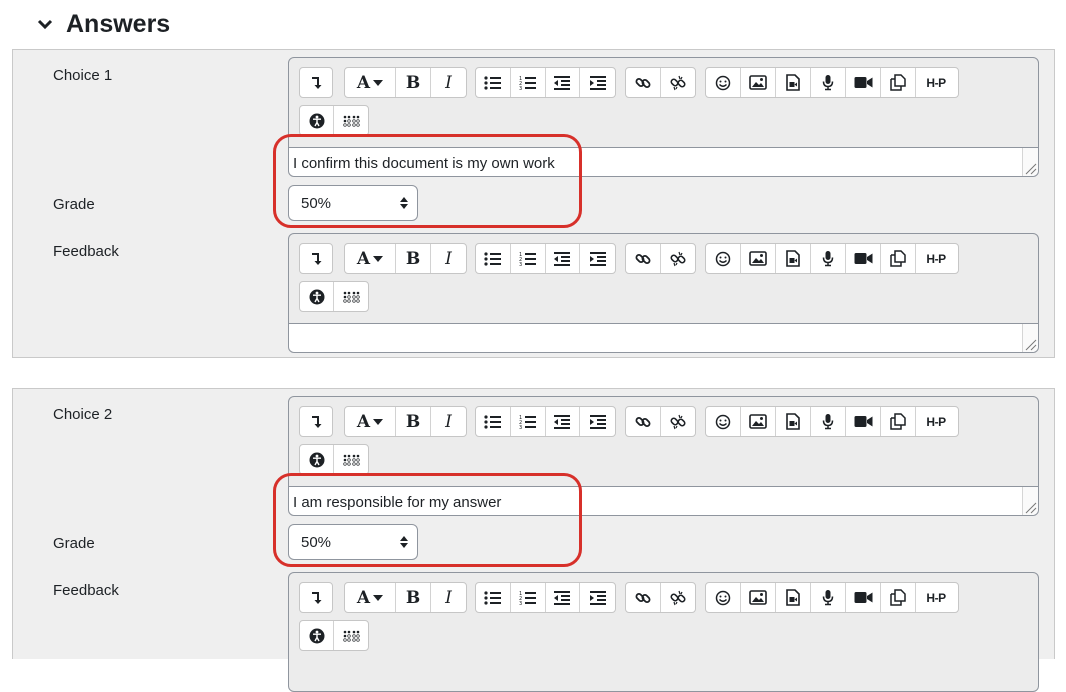  Describe the element at coordinates (663, 500) in the screenshot. I see `answer-textarea: I am responsible for my answer` at that location.